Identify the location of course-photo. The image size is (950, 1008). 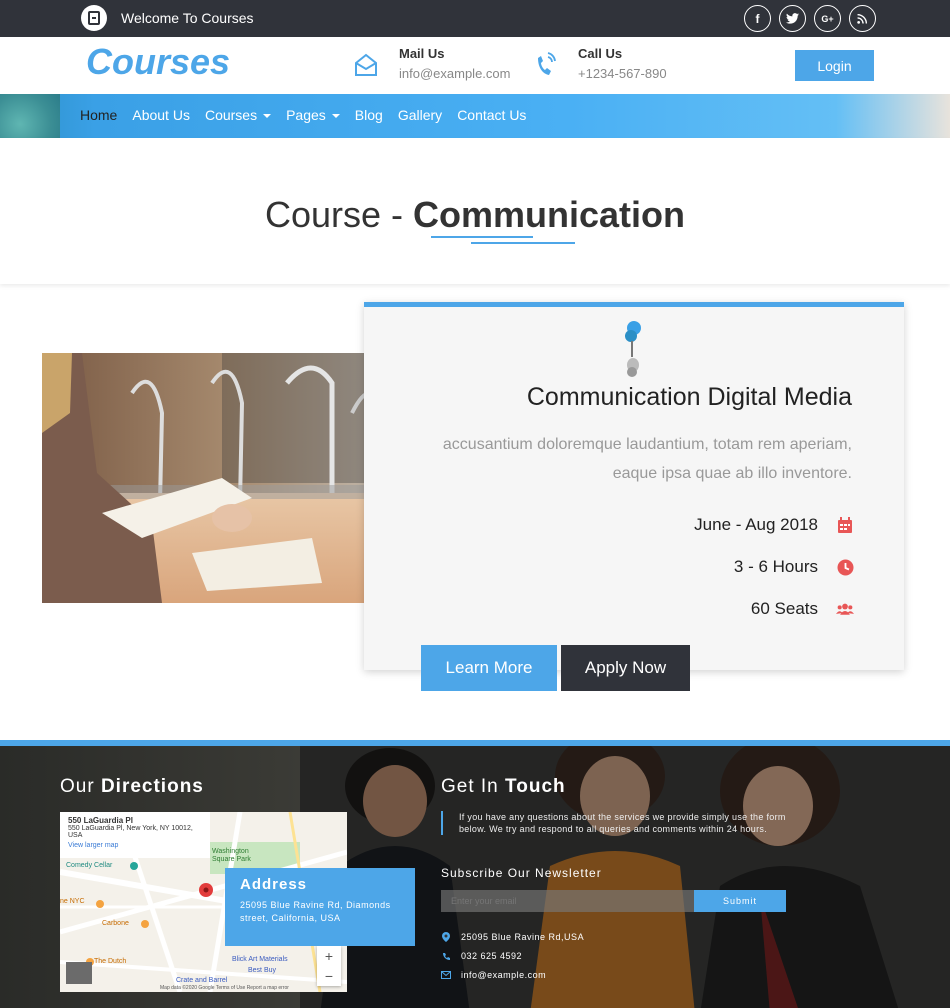
(229, 478).